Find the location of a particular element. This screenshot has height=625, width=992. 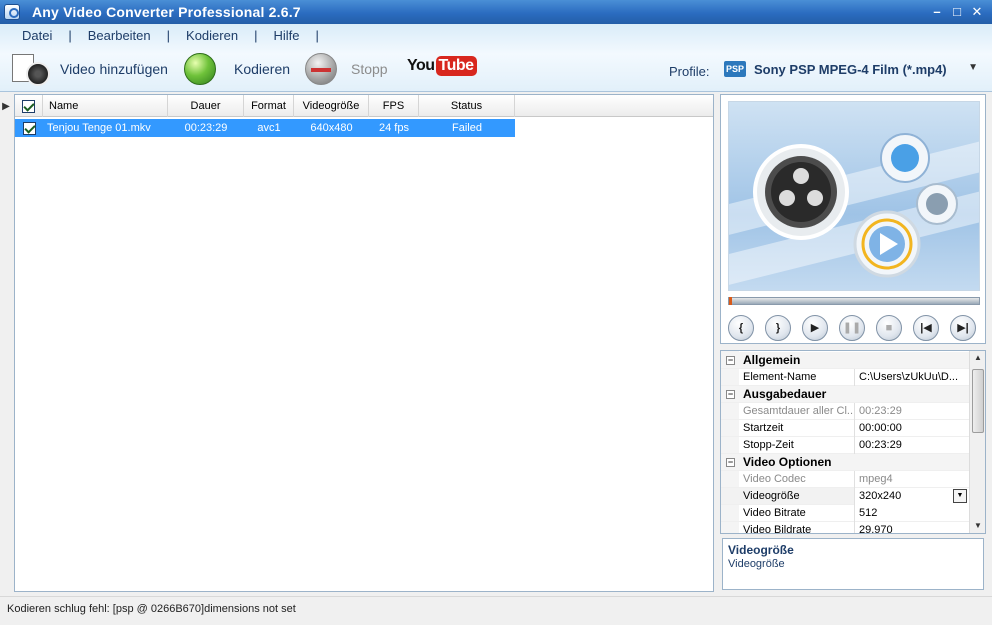

stop-label: Stopp is located at coordinates (369, 69).